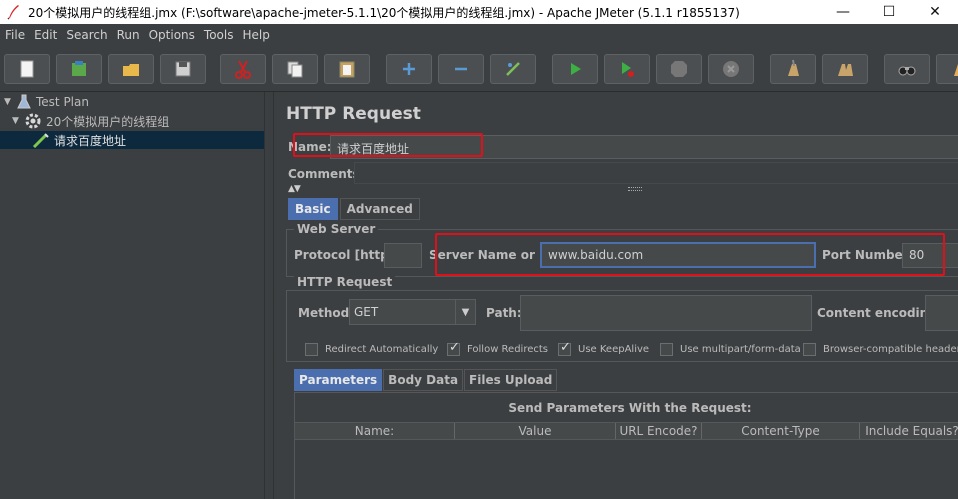  I want to click on start-no-pause-button, so click(627, 69).